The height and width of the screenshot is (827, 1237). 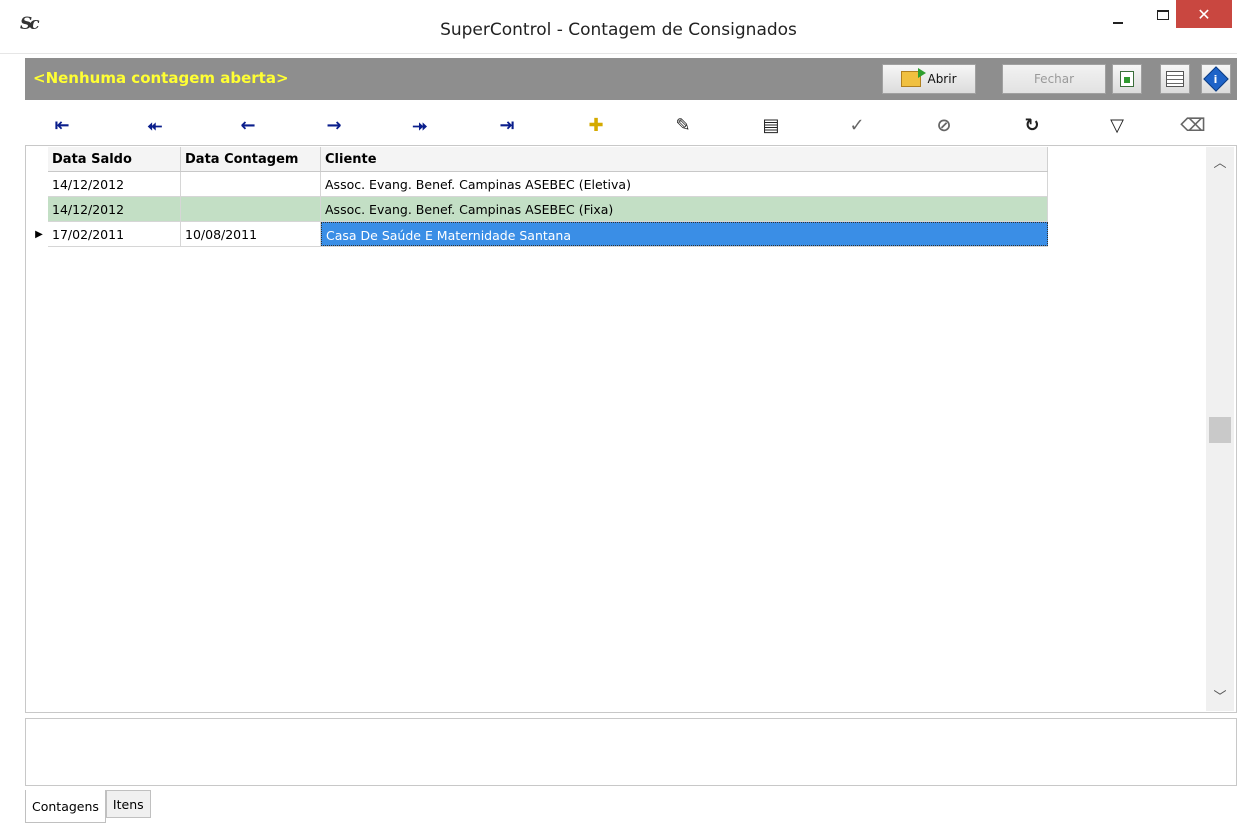 I want to click on cancel-icon: ⊘, so click(x=944, y=125).